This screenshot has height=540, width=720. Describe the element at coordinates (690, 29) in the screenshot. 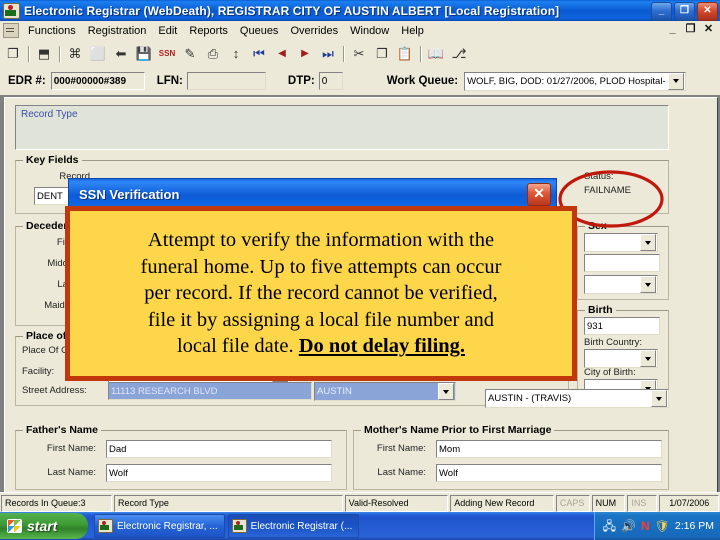

I see `mdi-restore-button: ❐` at that location.